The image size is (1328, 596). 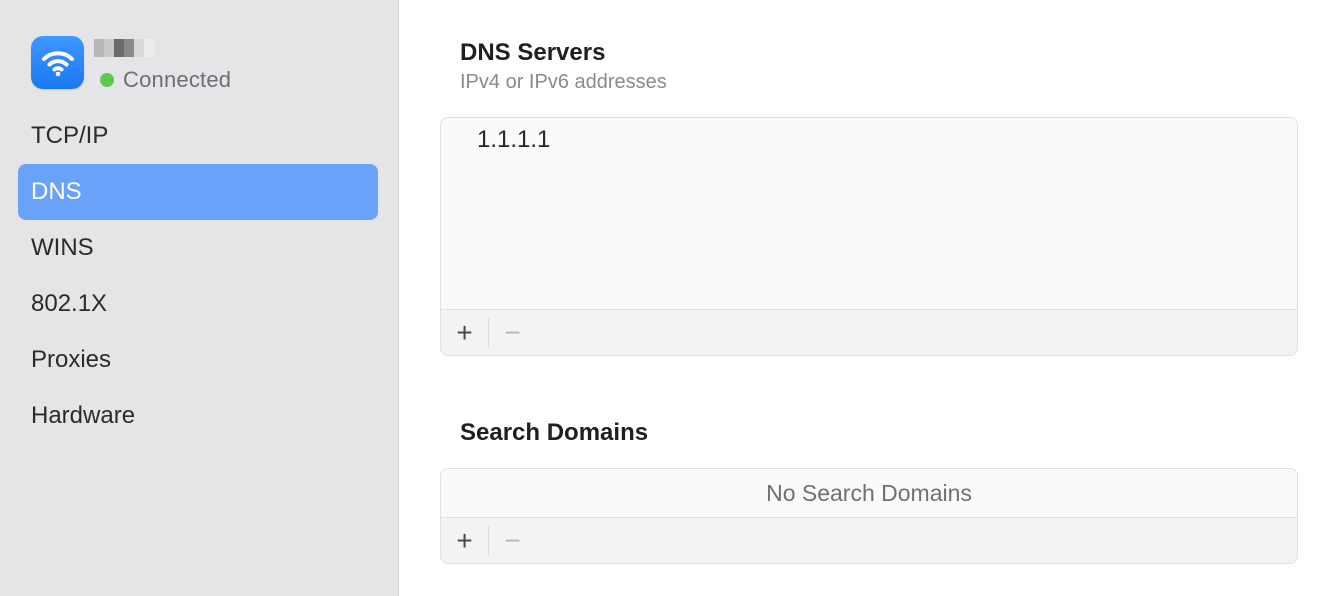 What do you see at coordinates (512, 541) in the screenshot?
I see `remove-search-domain-button: −` at bounding box center [512, 541].